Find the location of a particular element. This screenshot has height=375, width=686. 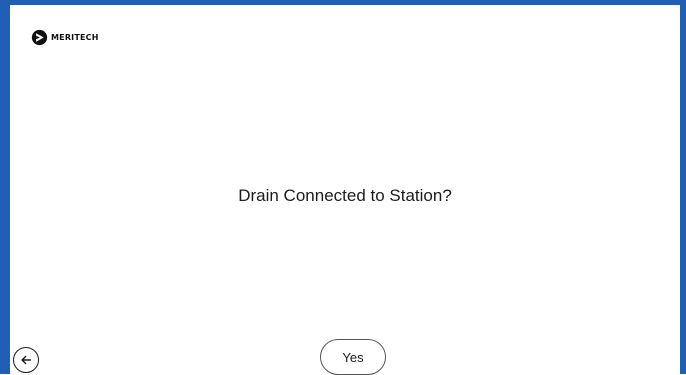

brand-name: MERITECH is located at coordinates (75, 37).